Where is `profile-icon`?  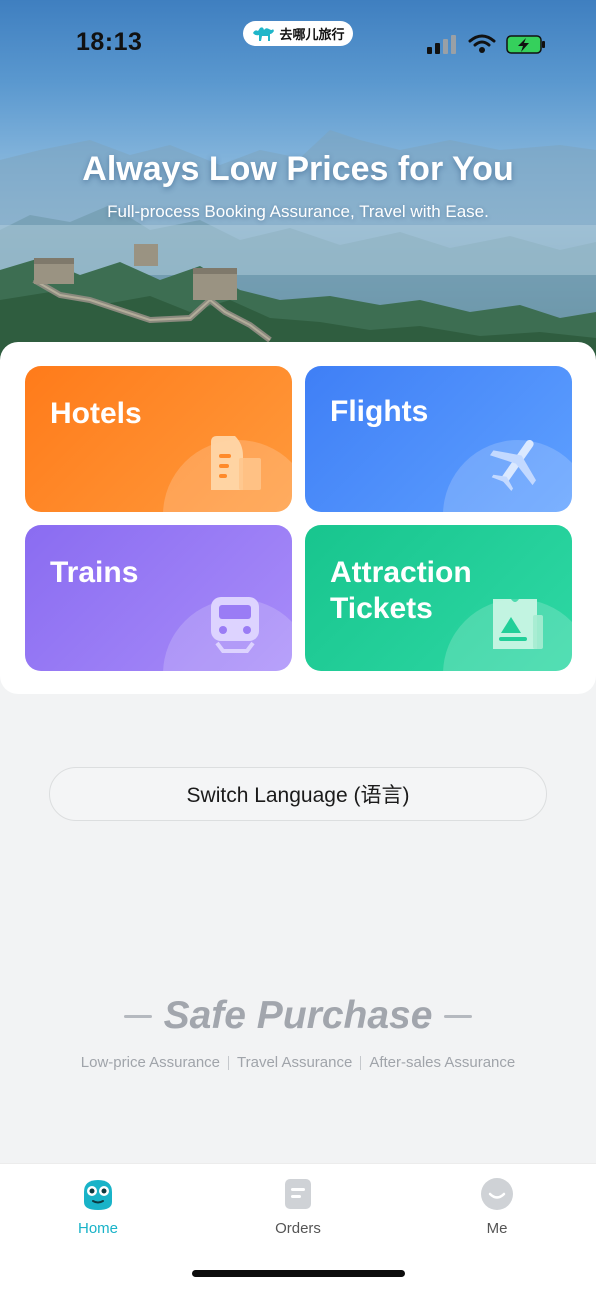 profile-icon is located at coordinates (497, 1194).